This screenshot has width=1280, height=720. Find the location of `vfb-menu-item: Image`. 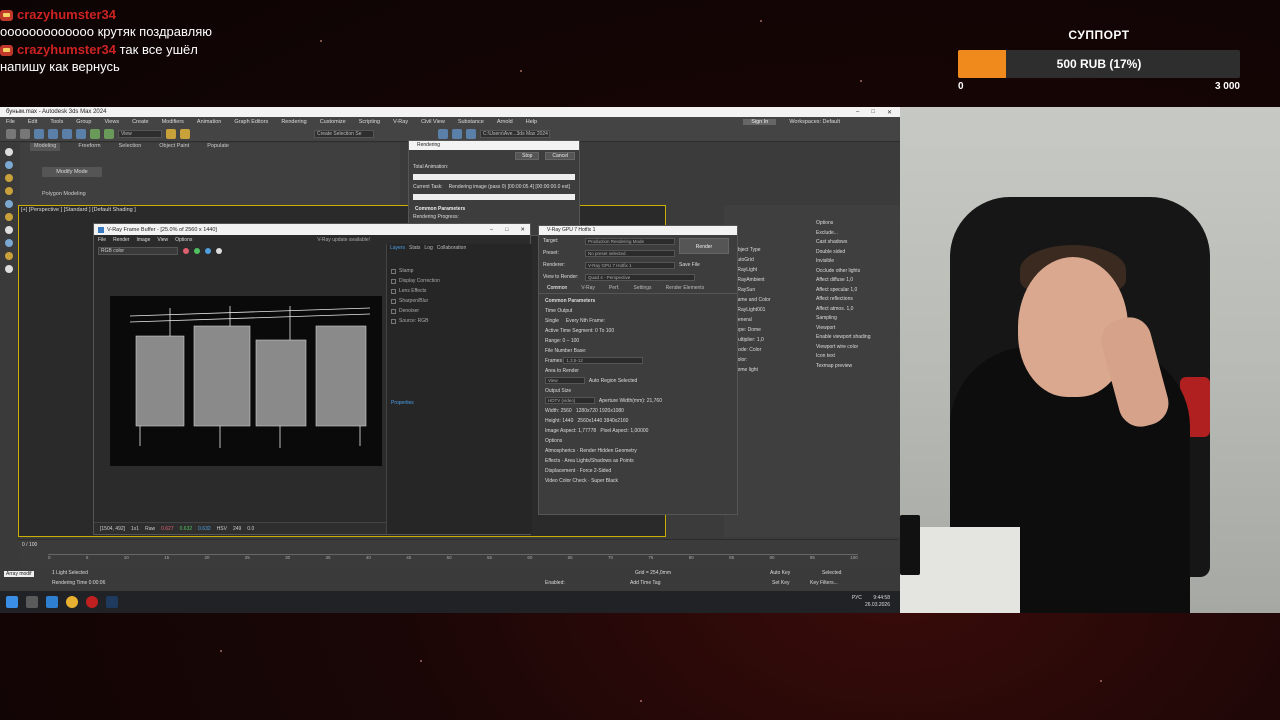

vfb-menu-item: Image is located at coordinates (143, 240).